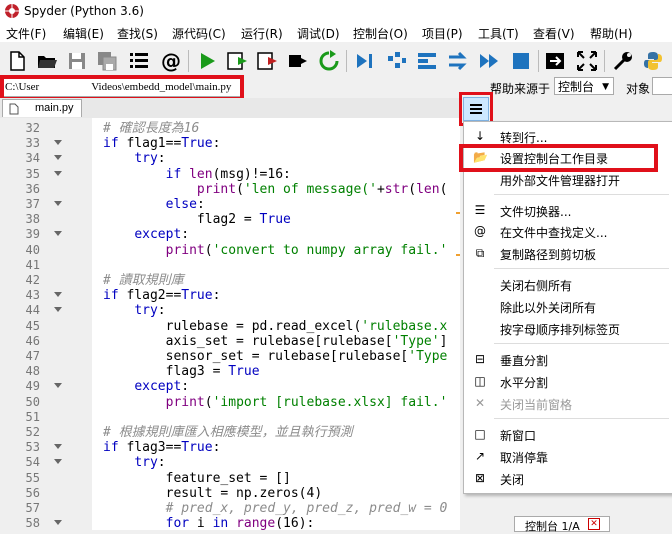  I want to click on code-token: sensor_set = rulebase[rulebase[, so click(256, 356).